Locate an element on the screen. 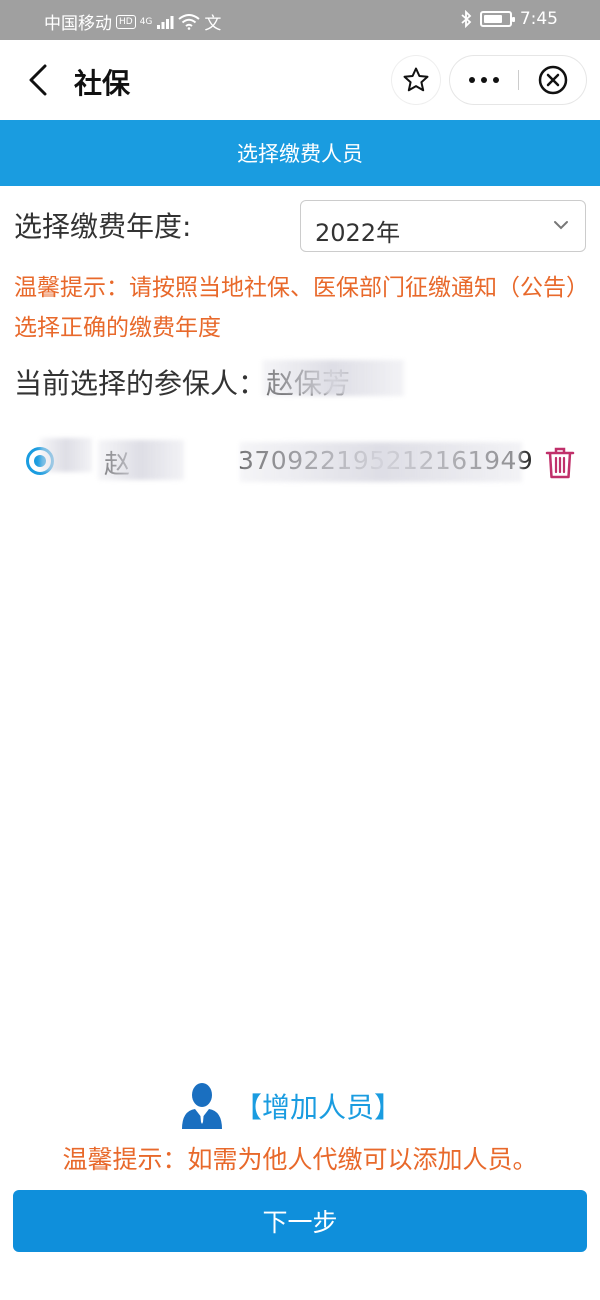  close-circle-icon is located at coordinates (552, 80).